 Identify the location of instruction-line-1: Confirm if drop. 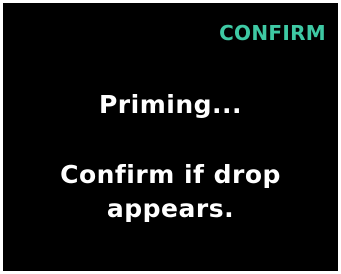
(170, 174).